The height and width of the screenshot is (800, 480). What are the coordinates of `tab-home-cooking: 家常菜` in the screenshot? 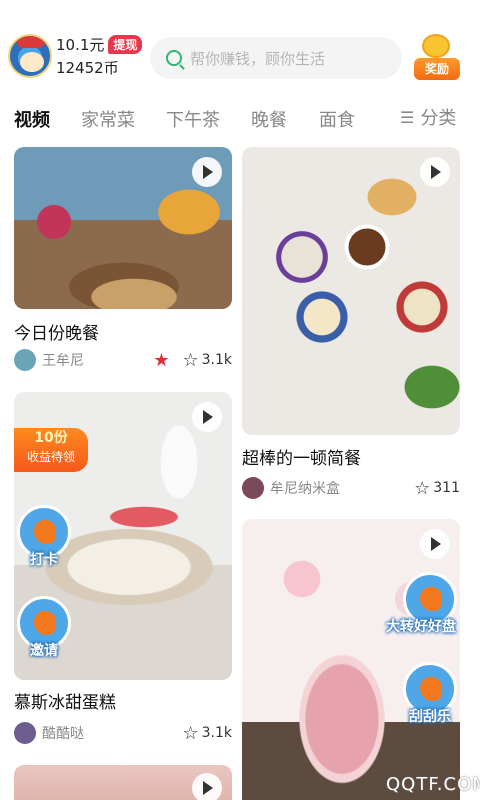 It's located at (108, 119).